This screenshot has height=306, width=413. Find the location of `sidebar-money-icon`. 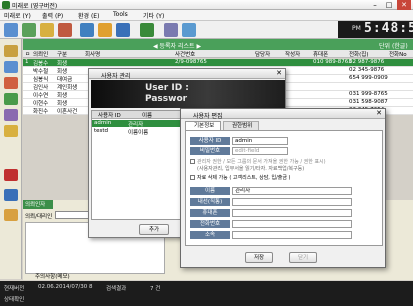

sidebar-money-icon is located at coordinates (11, 99).